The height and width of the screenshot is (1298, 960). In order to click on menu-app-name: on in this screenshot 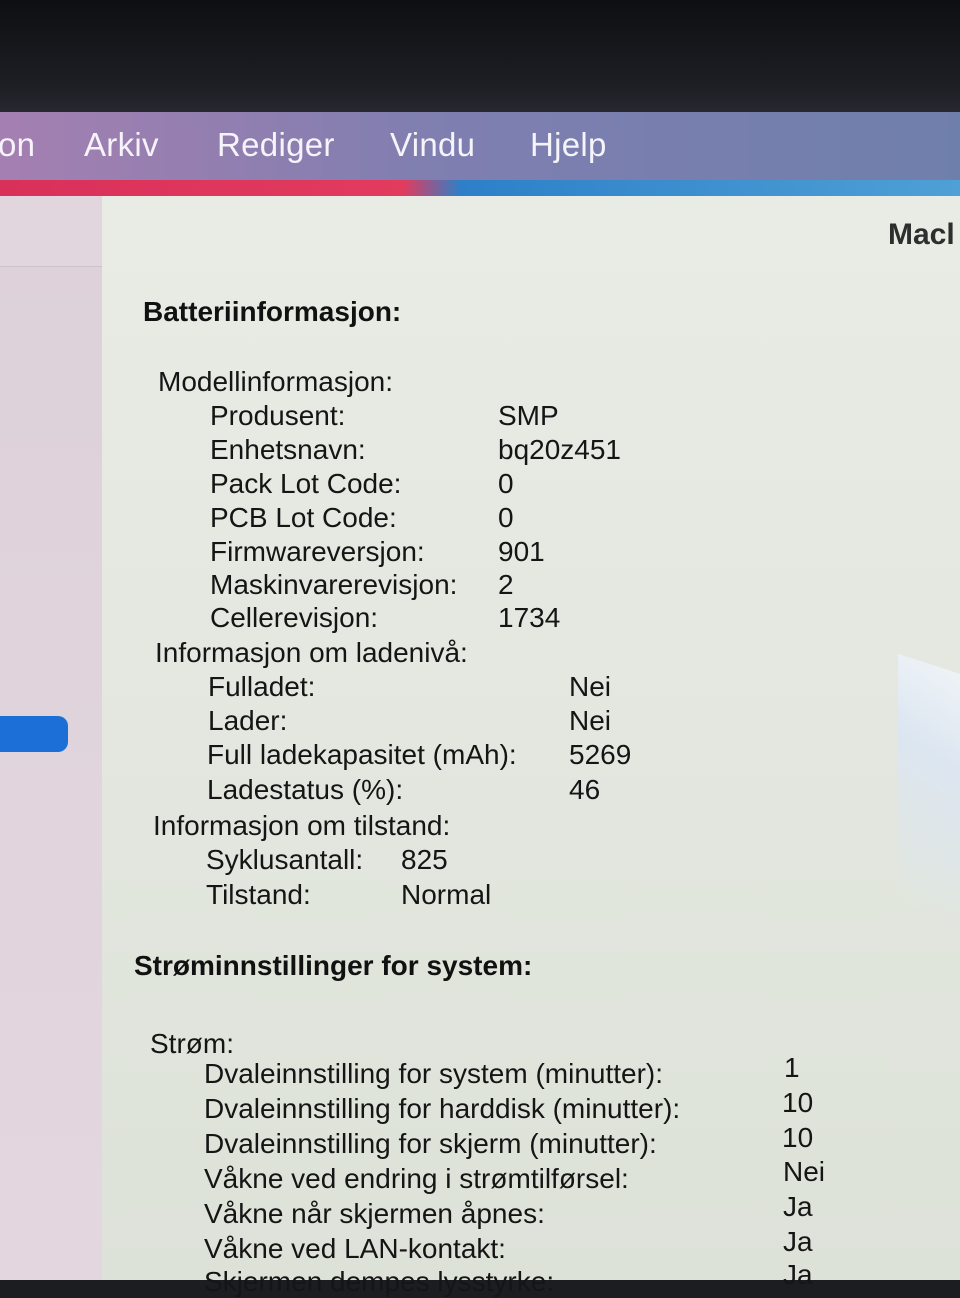, I will do `click(17, 145)`.